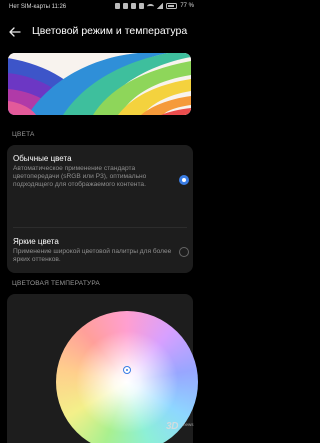  I want to click on color-wheel-handle, so click(127, 370).